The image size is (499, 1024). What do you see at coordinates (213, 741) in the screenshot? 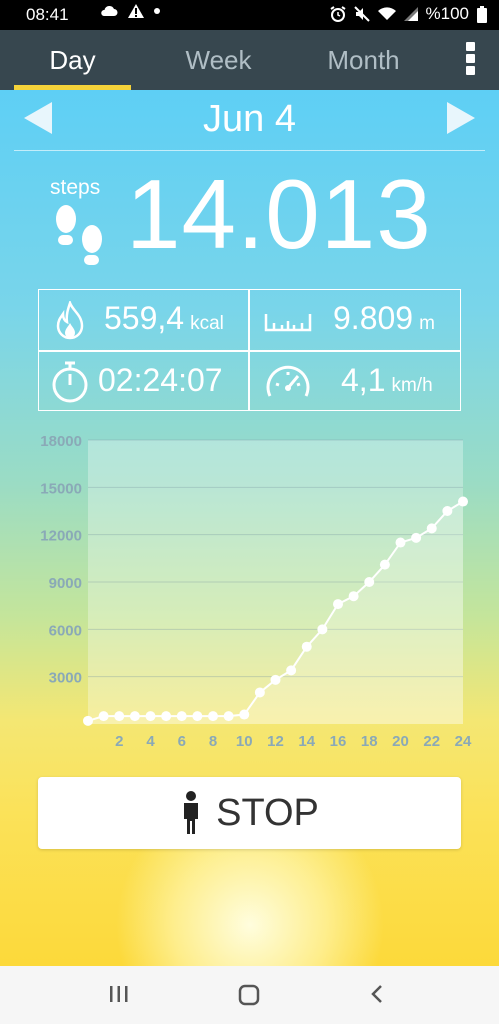
I see `x-tick-label: 8` at bounding box center [213, 741].